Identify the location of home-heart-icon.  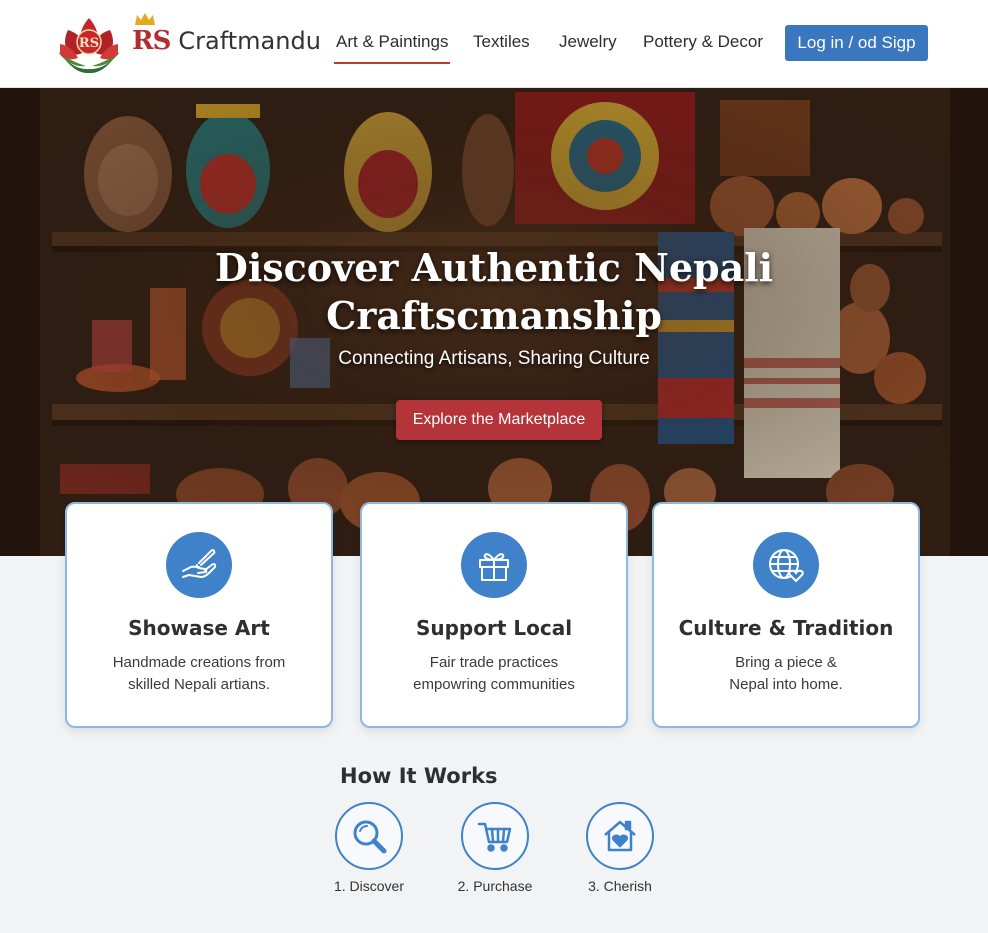
(620, 836).